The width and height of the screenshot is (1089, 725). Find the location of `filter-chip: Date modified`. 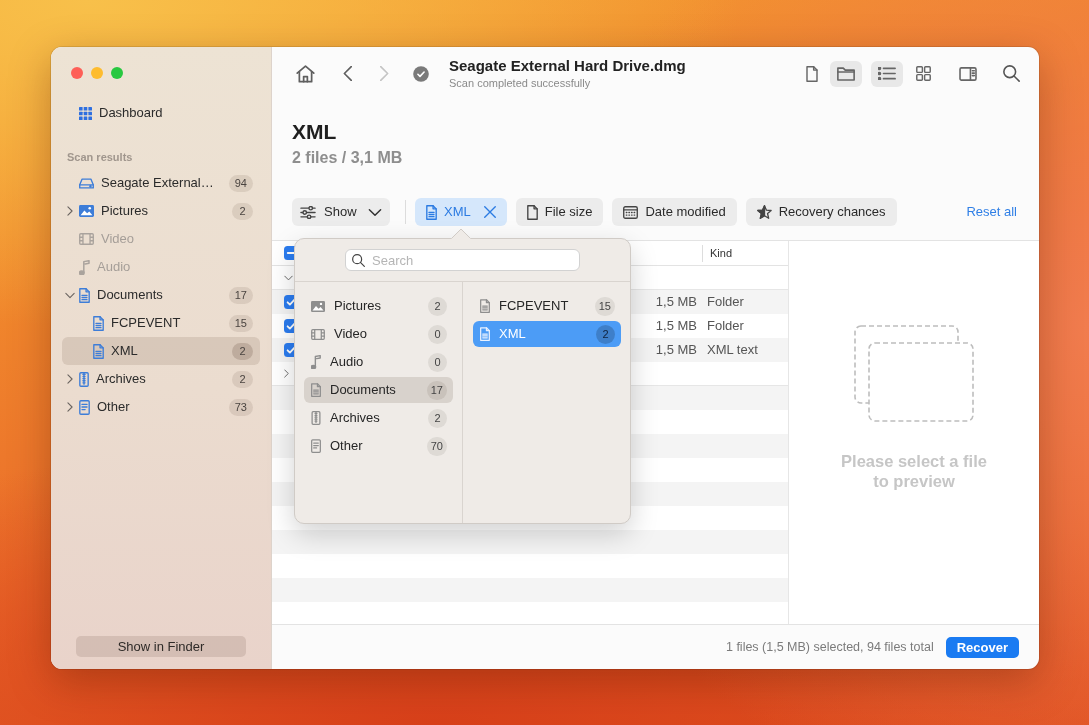

filter-chip: Date modified is located at coordinates (674, 212).